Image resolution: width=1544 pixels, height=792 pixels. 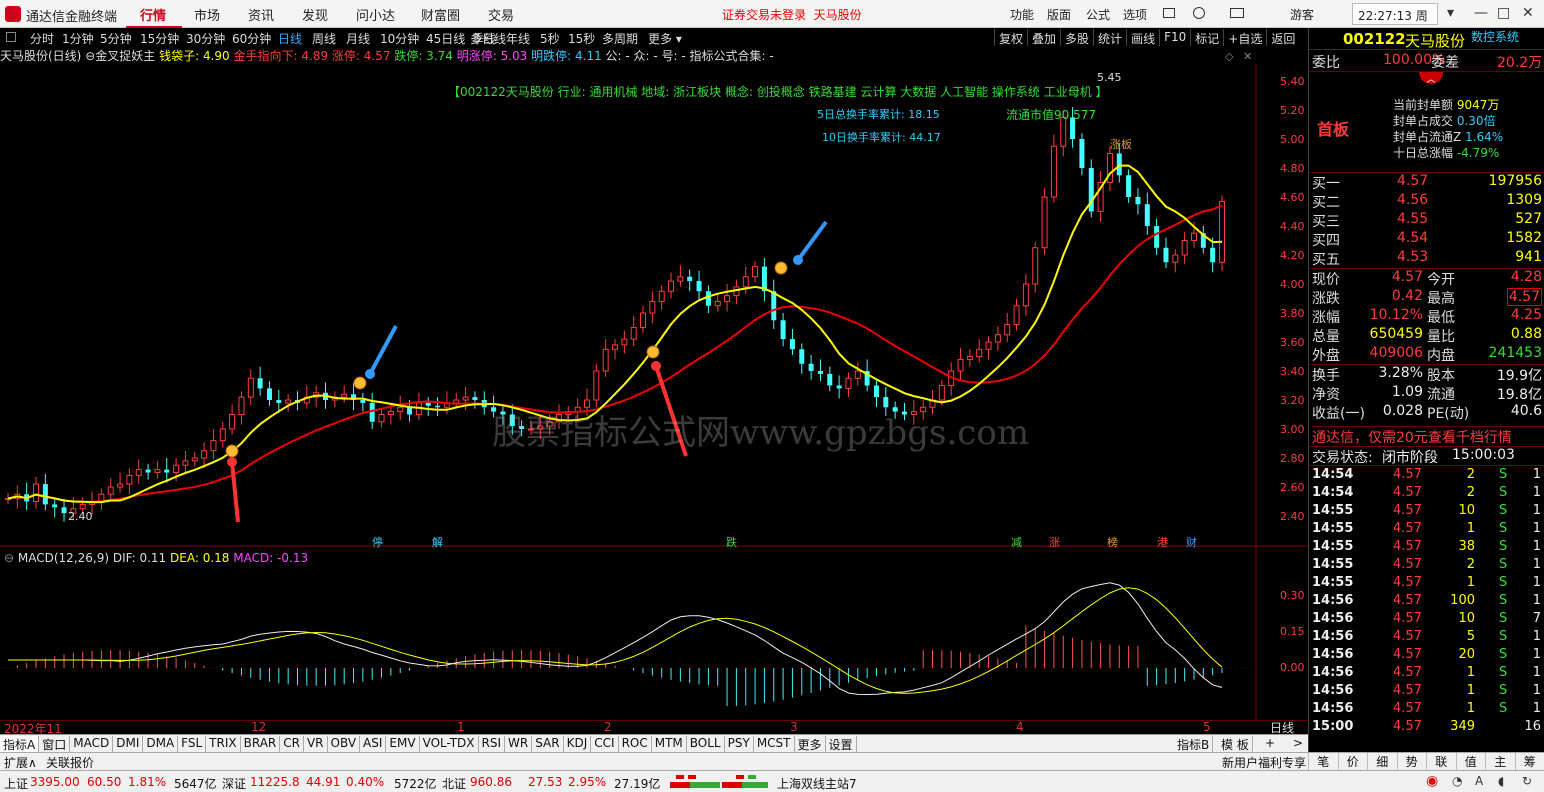 I want to click on itab-template: 模 板, so click(x=1235, y=744).